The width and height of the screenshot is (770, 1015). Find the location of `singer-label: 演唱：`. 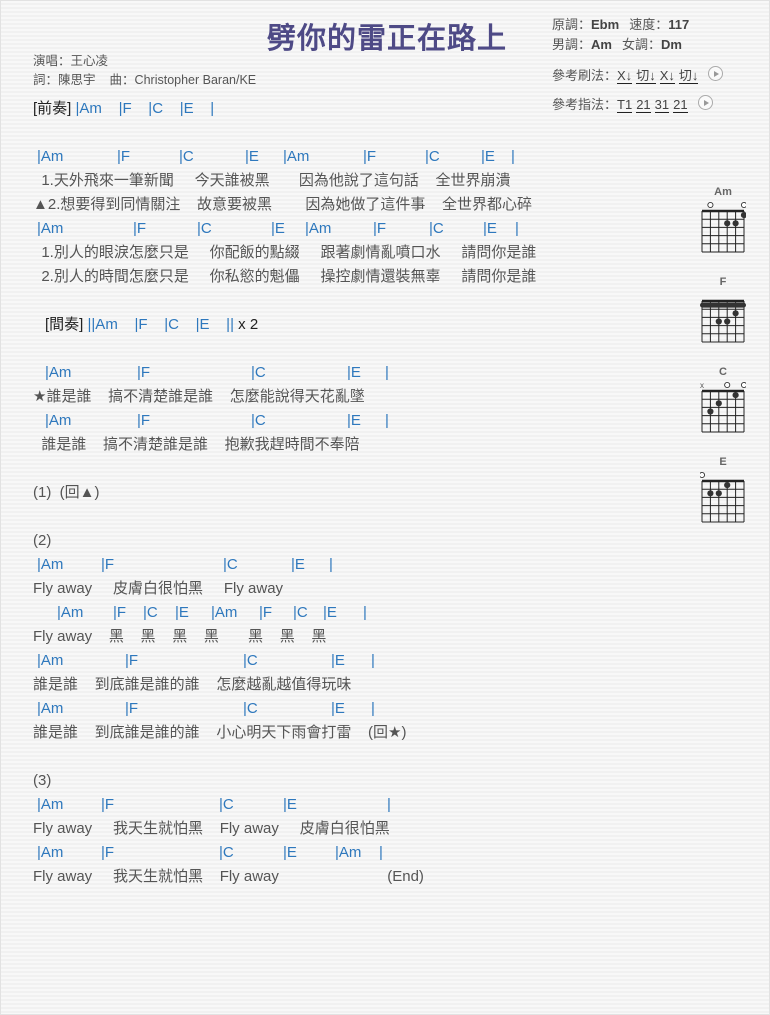

singer-label: 演唱： is located at coordinates (52, 61).